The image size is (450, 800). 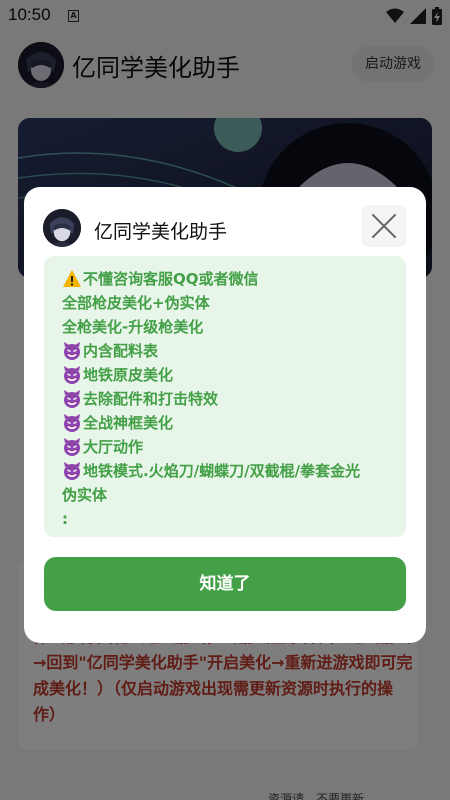 I want to click on dialog-line: 去除配件和打击特效, so click(x=225, y=399).